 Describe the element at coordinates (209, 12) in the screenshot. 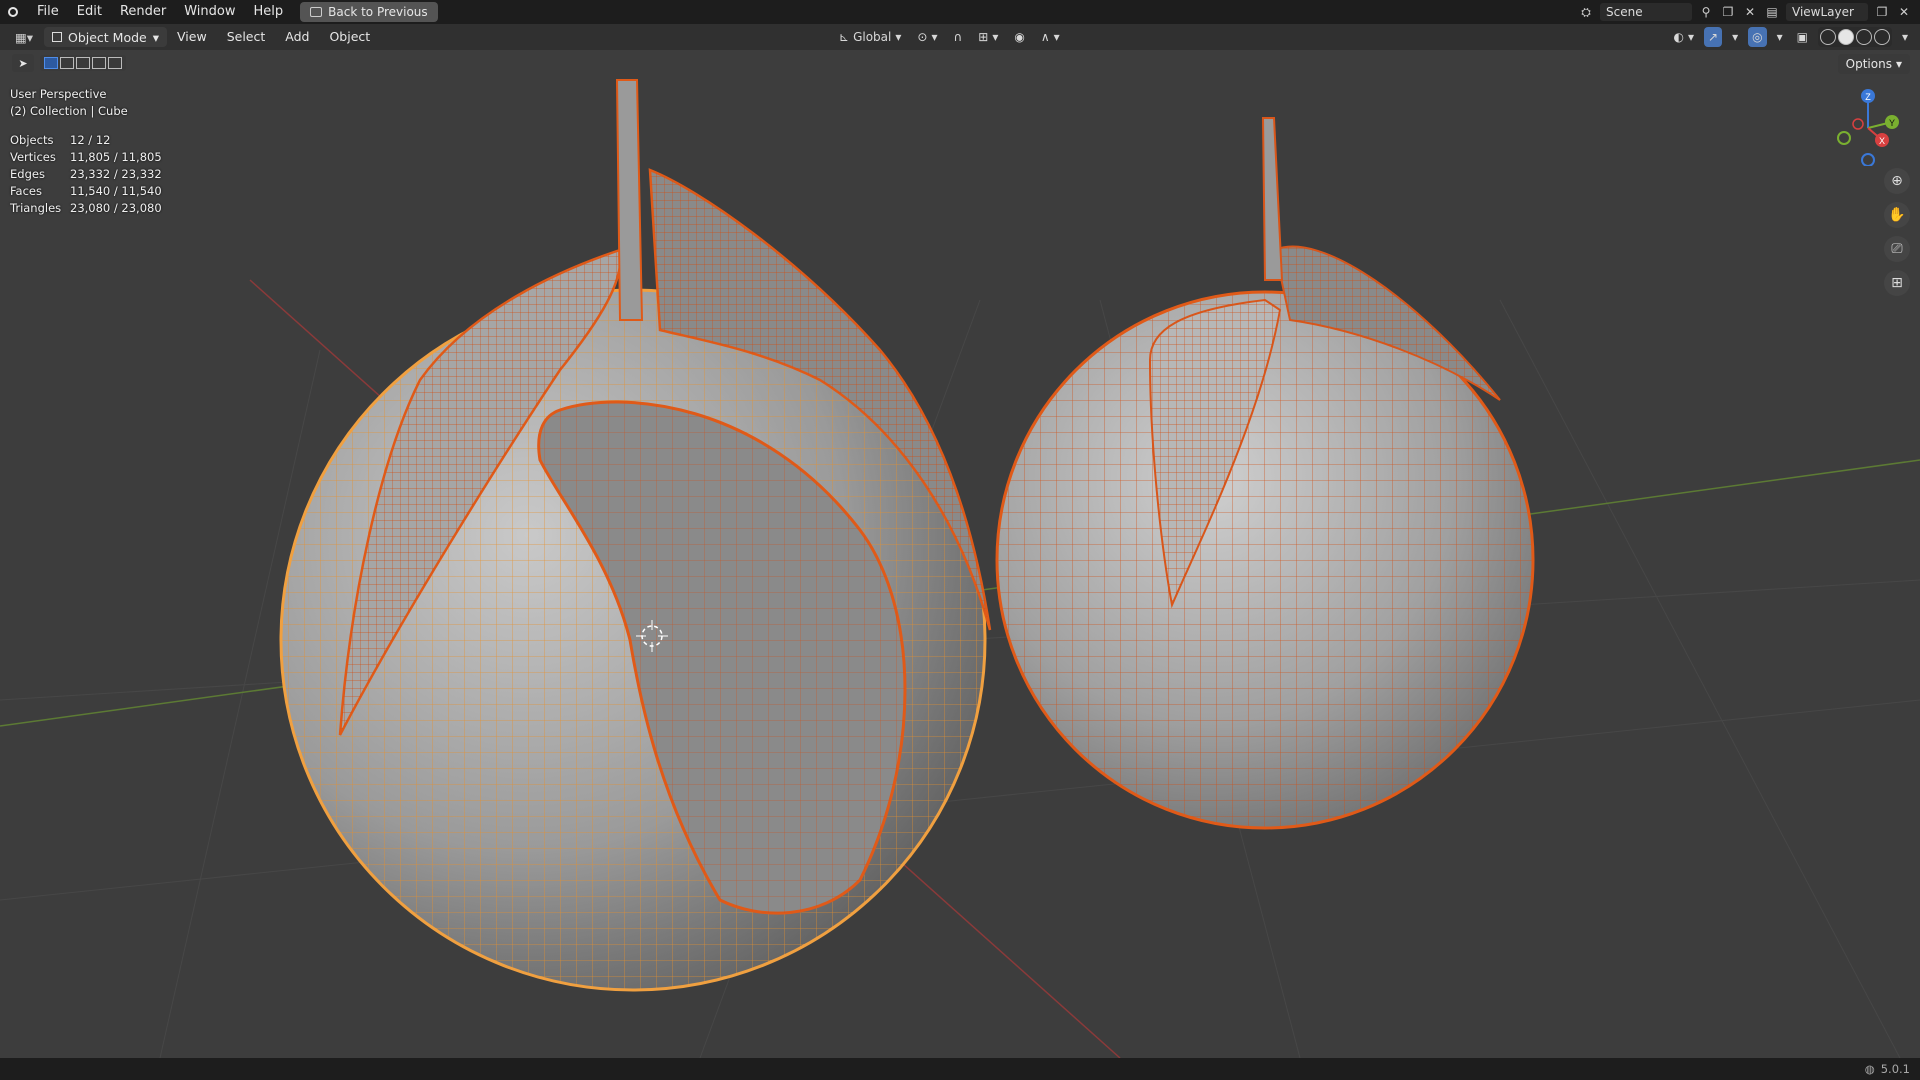

I see `menu-window: Window` at that location.